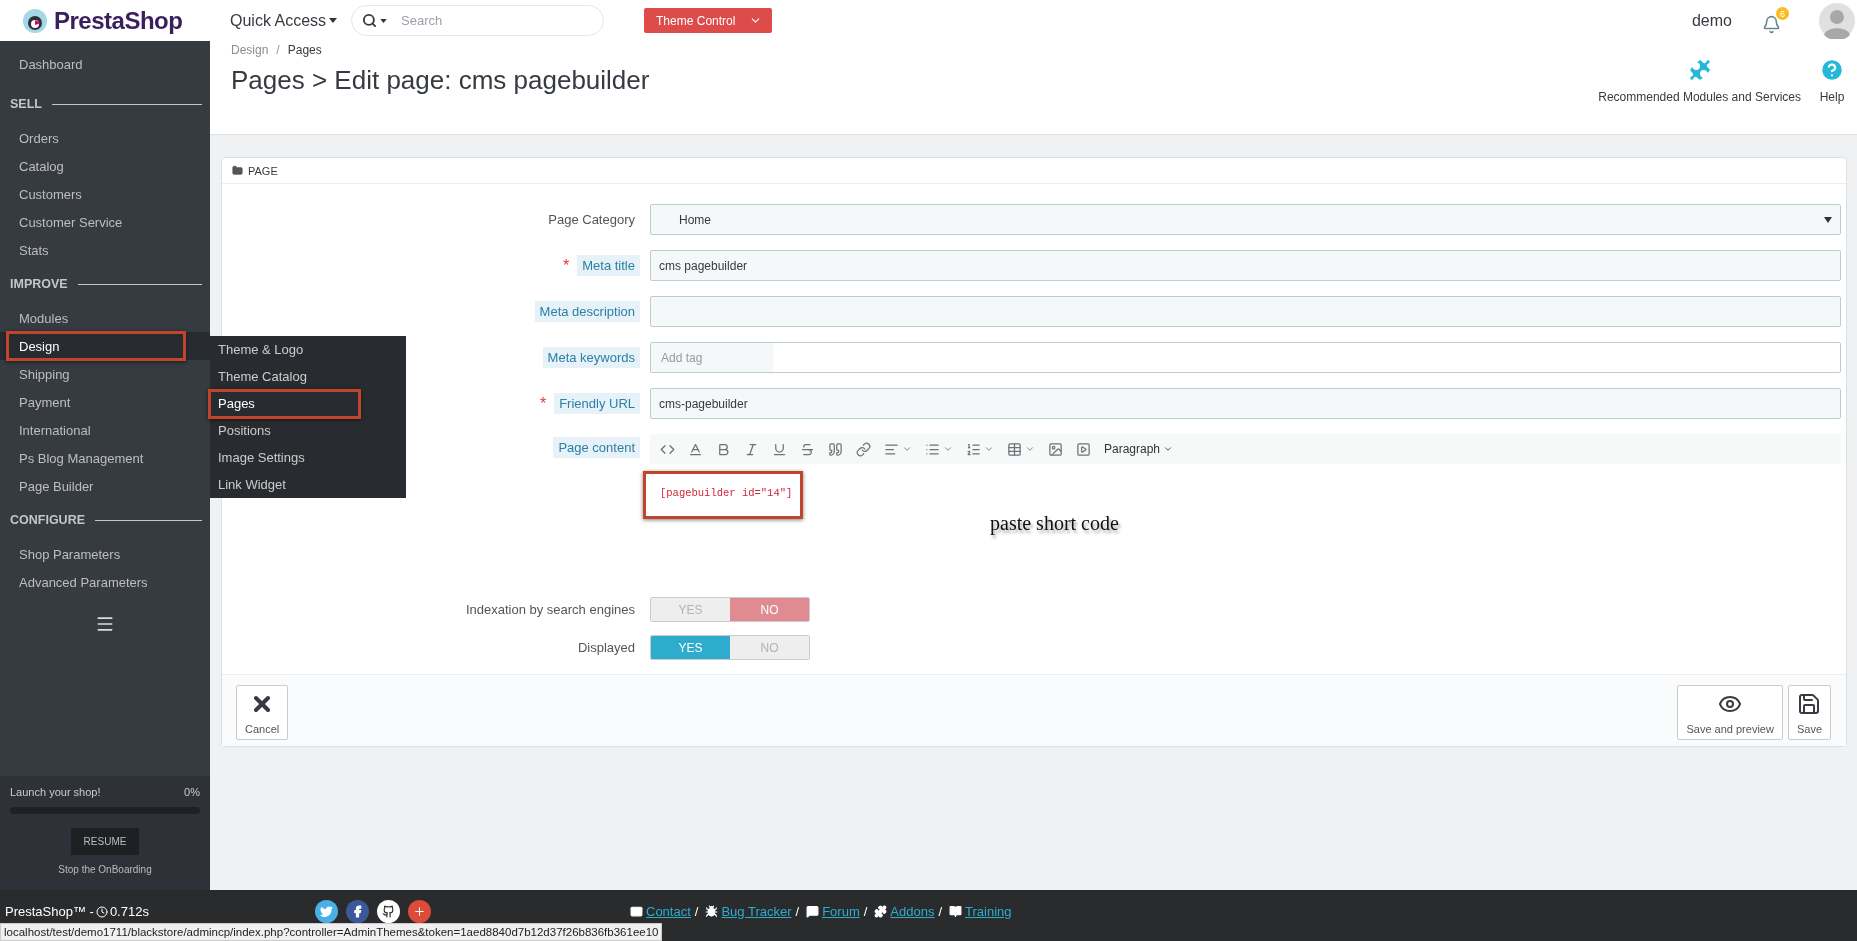 This screenshot has height=941, width=1857. What do you see at coordinates (881, 911) in the screenshot?
I see `puzzle-icon` at bounding box center [881, 911].